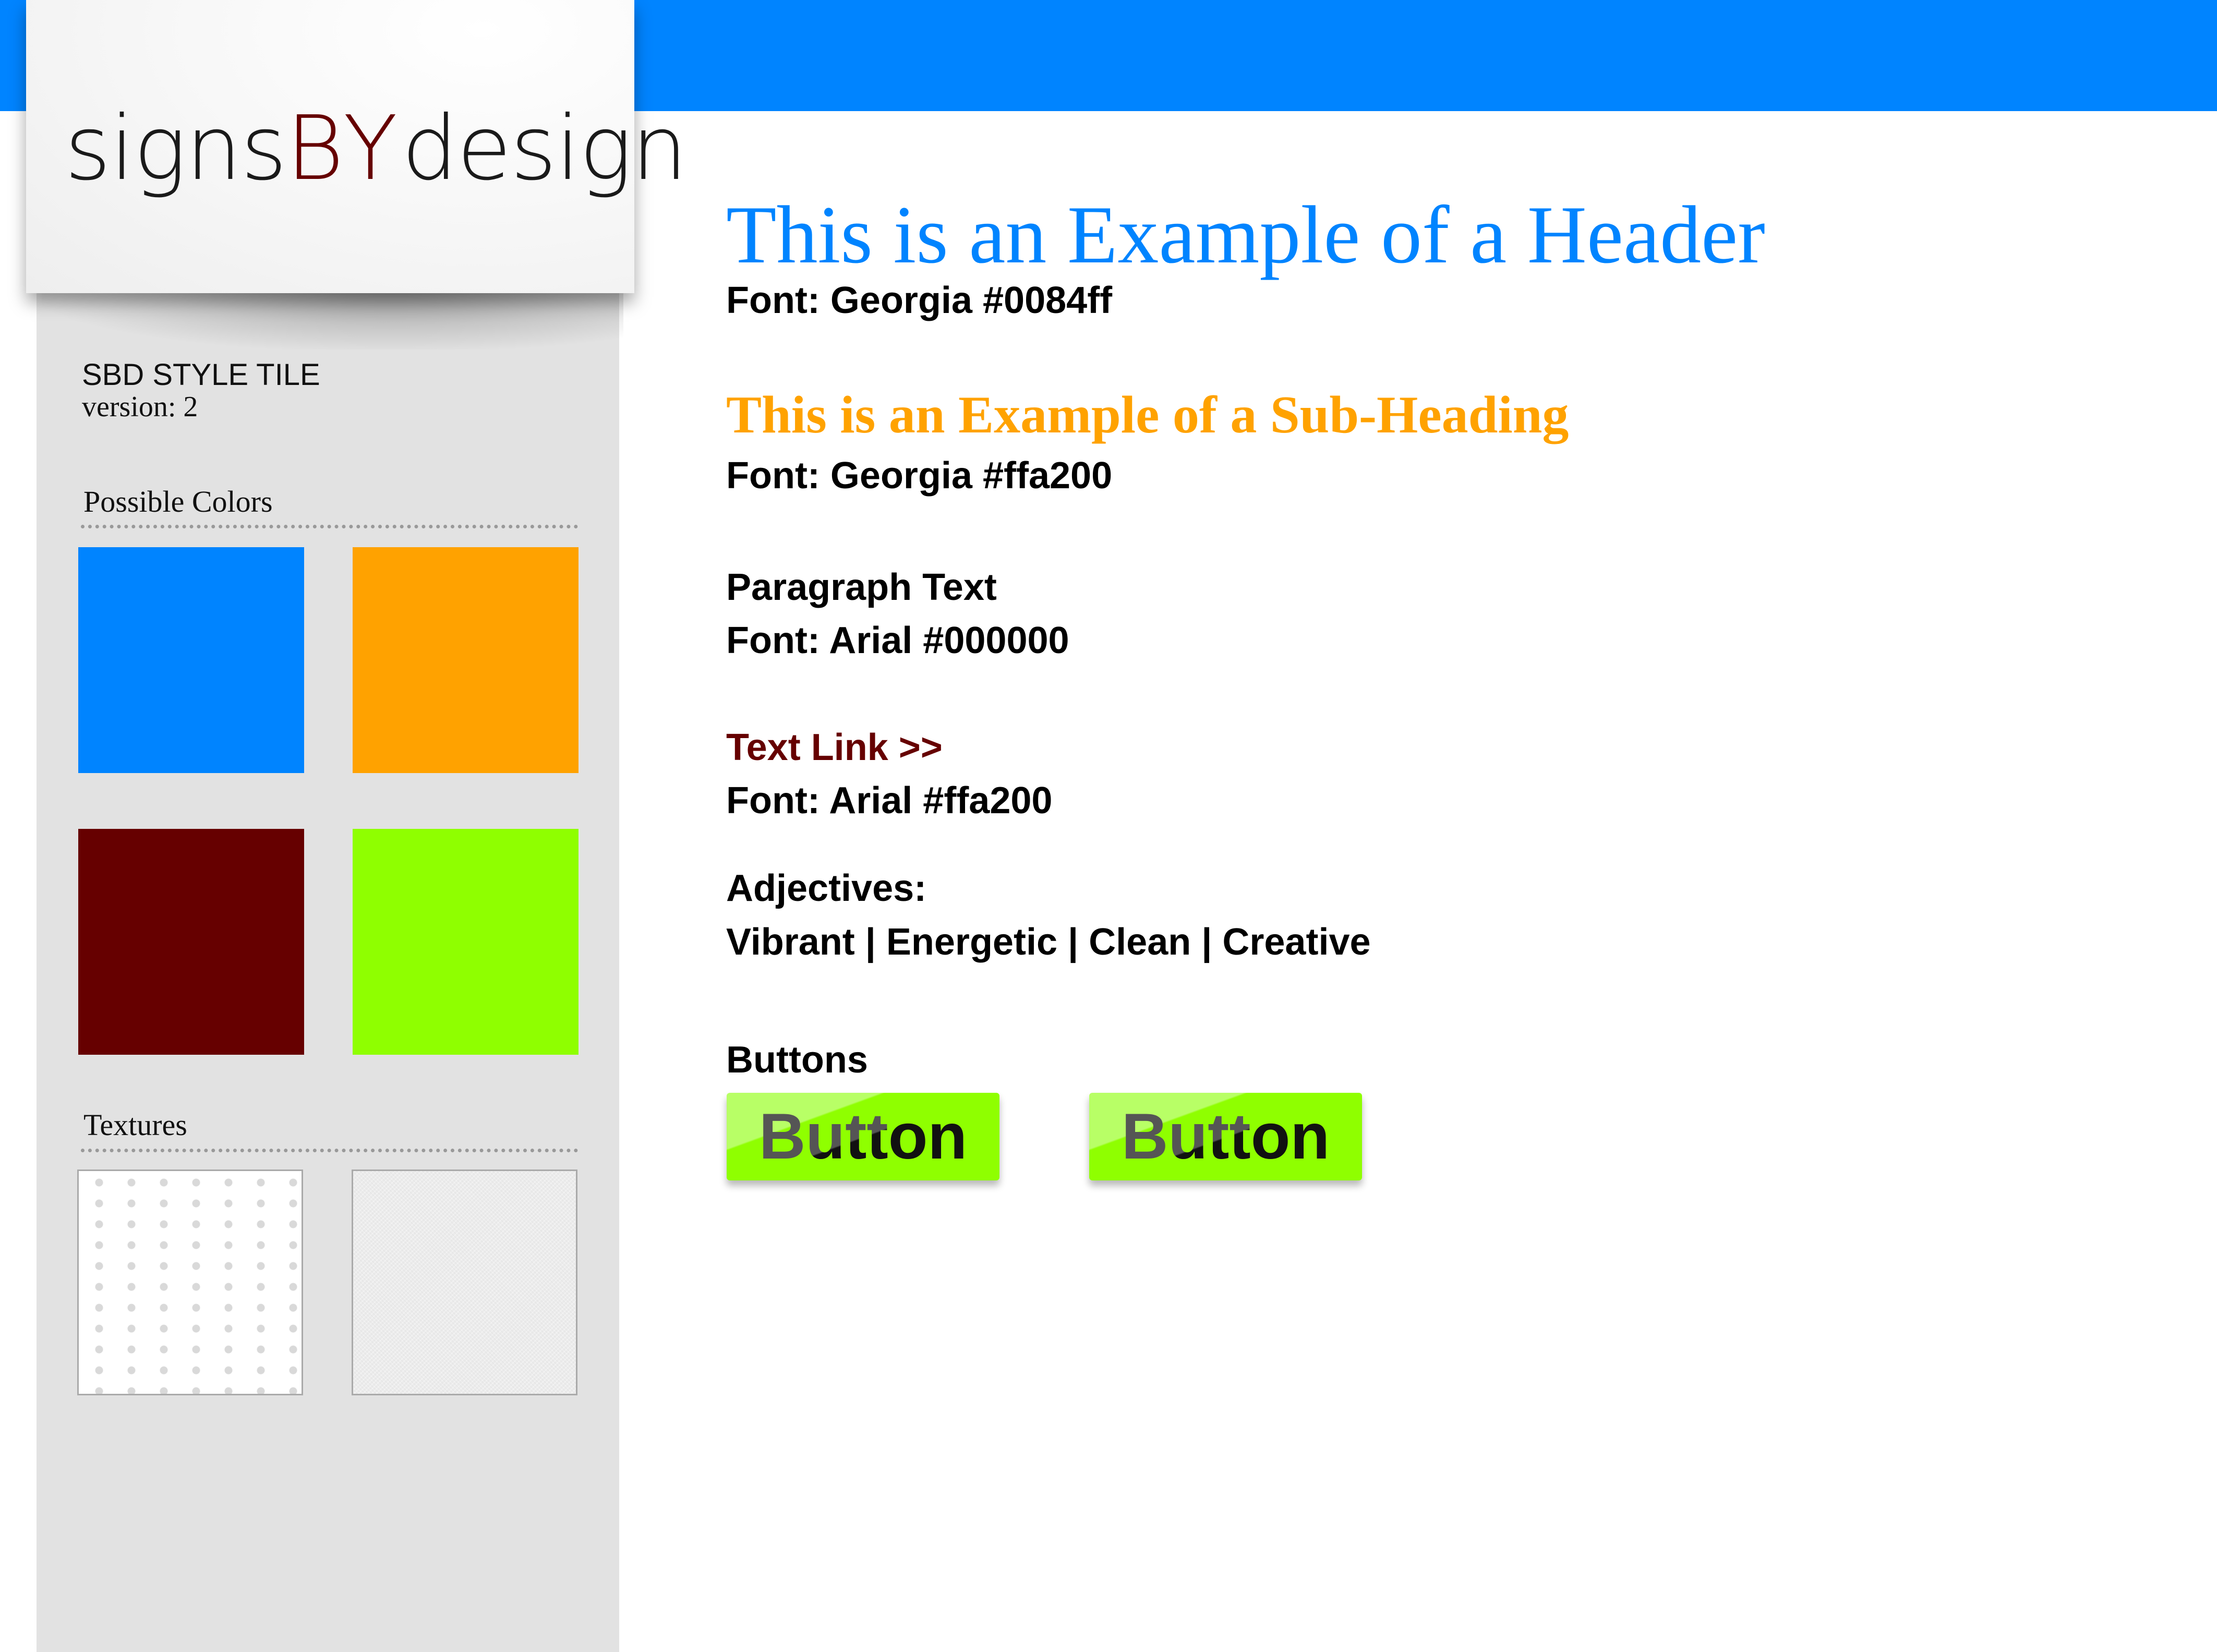 The image size is (2217, 1652). What do you see at coordinates (332, 318) in the screenshot?
I see `logo-shadow` at bounding box center [332, 318].